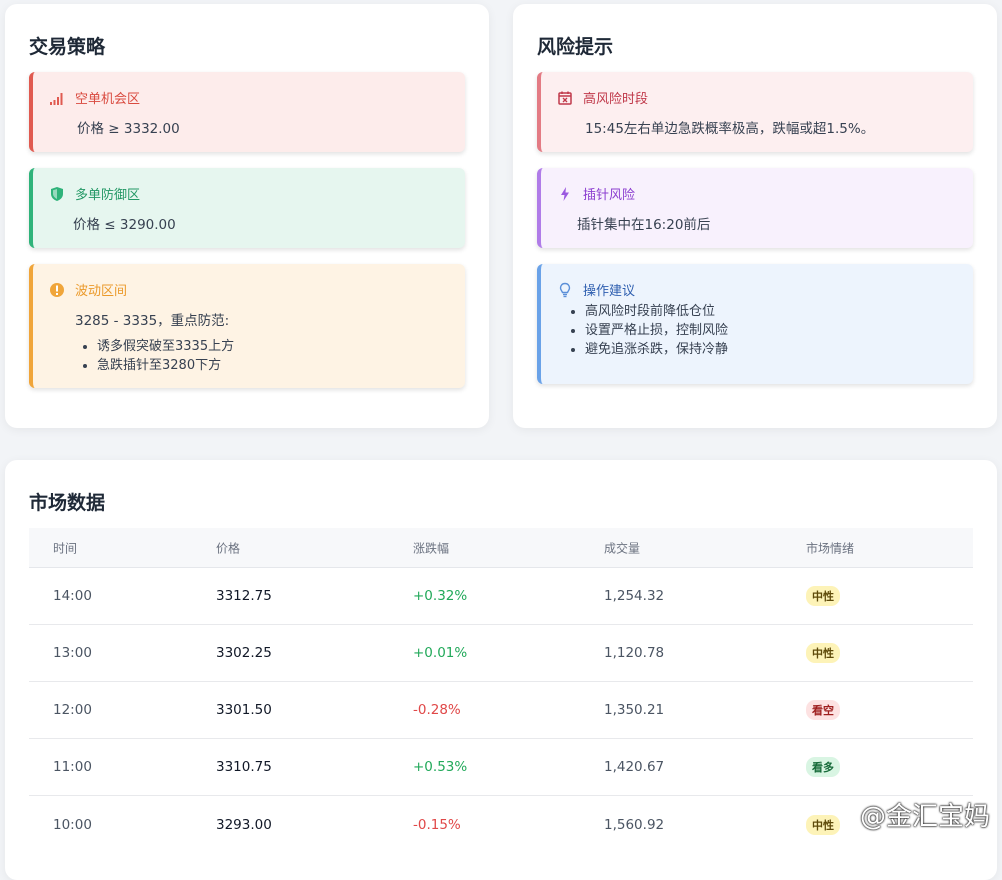 The width and height of the screenshot is (1002, 880). What do you see at coordinates (228, 547) in the screenshot?
I see `header-price: 价格` at bounding box center [228, 547].